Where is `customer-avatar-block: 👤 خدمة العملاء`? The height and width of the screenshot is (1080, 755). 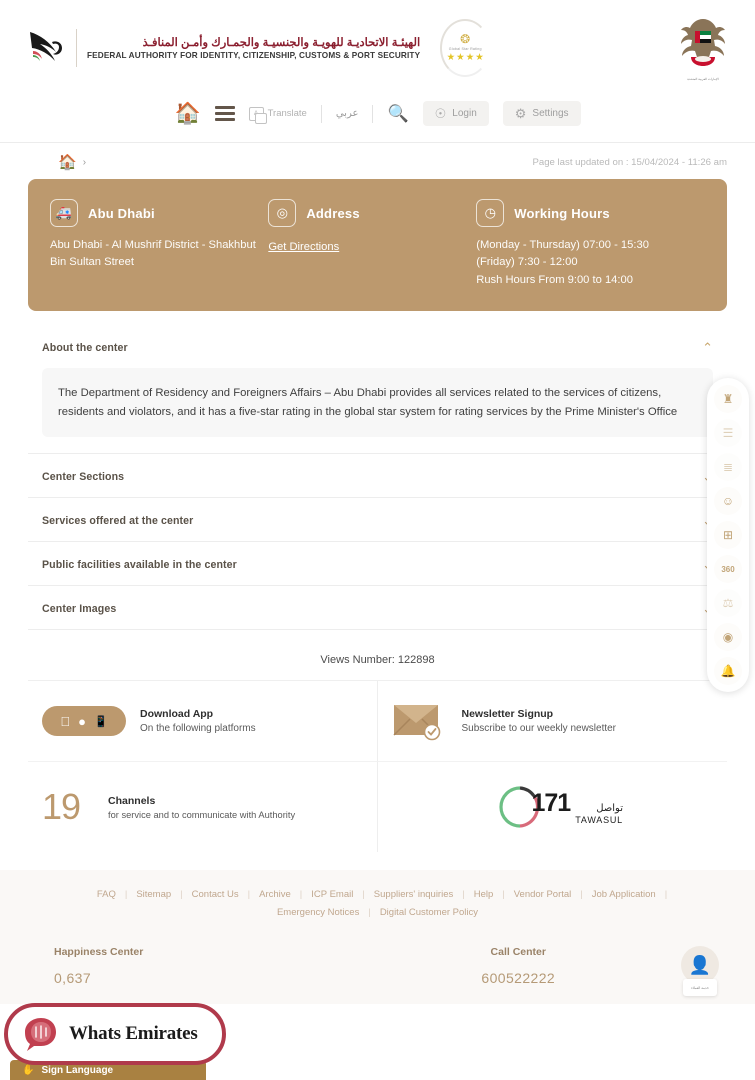
customer-avatar-block: 👤 خدمة العملاء is located at coordinates (700, 971).